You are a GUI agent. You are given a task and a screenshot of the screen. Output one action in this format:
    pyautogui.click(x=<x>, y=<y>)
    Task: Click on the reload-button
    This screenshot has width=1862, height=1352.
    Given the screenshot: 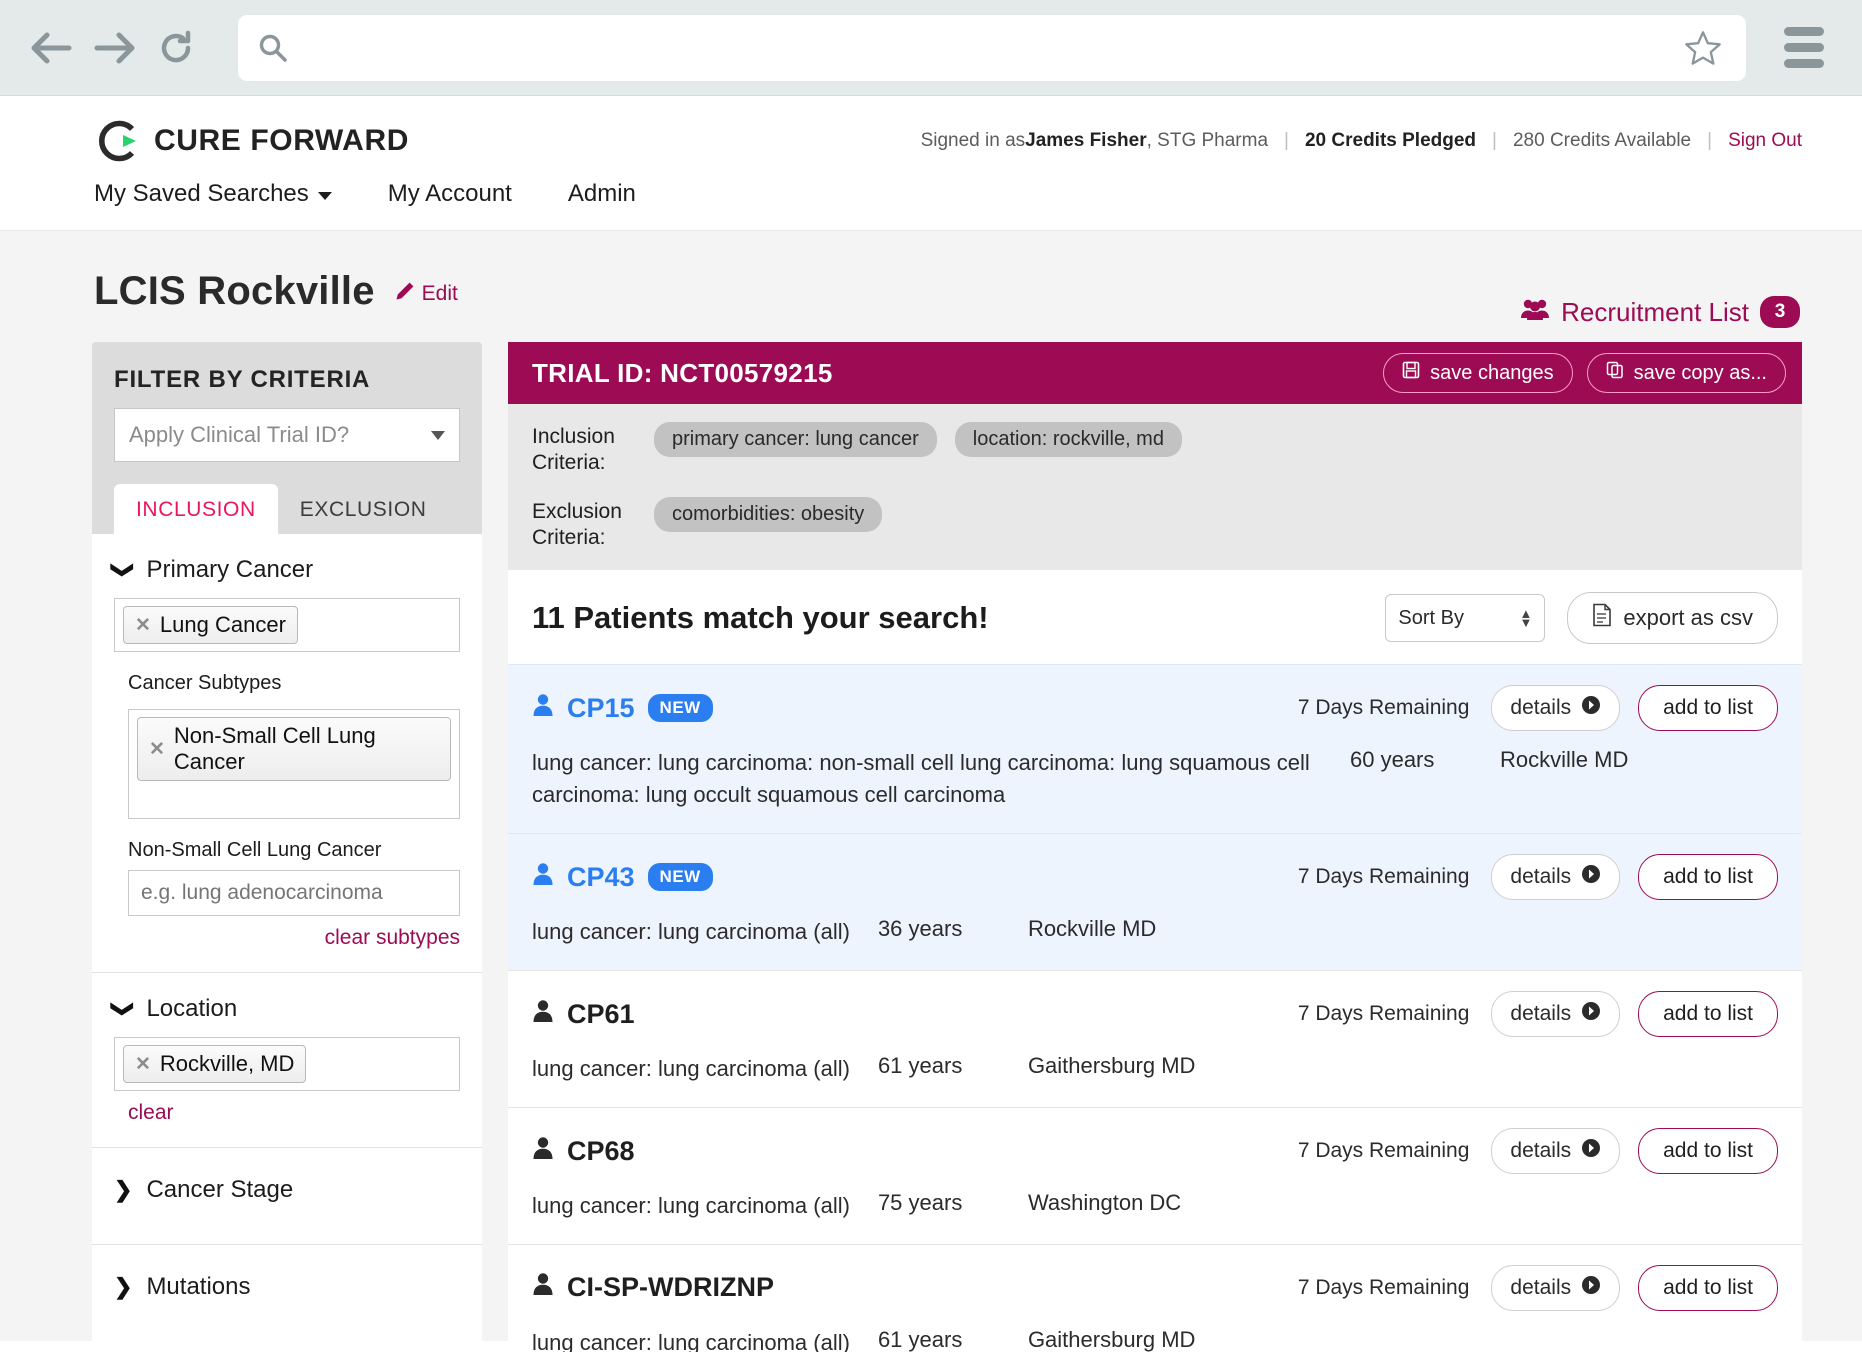 What is the action you would take?
    pyautogui.click(x=176, y=48)
    